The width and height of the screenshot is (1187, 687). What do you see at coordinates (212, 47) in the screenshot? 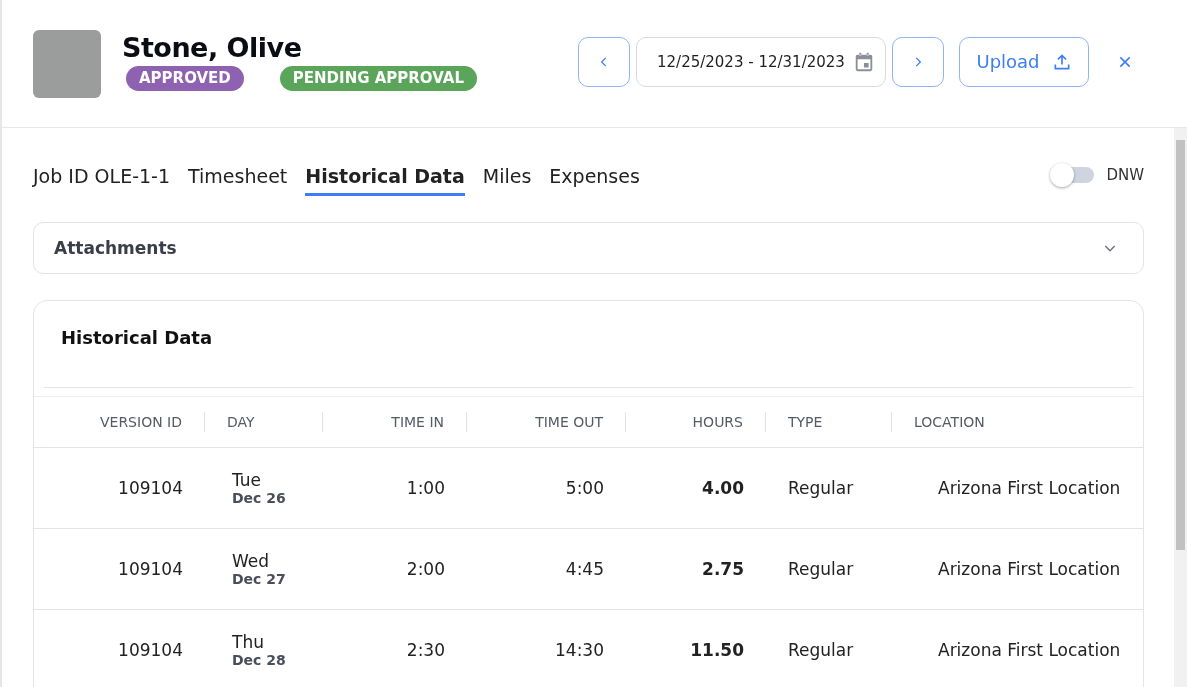
I see `employee-name: Stone, Olive` at bounding box center [212, 47].